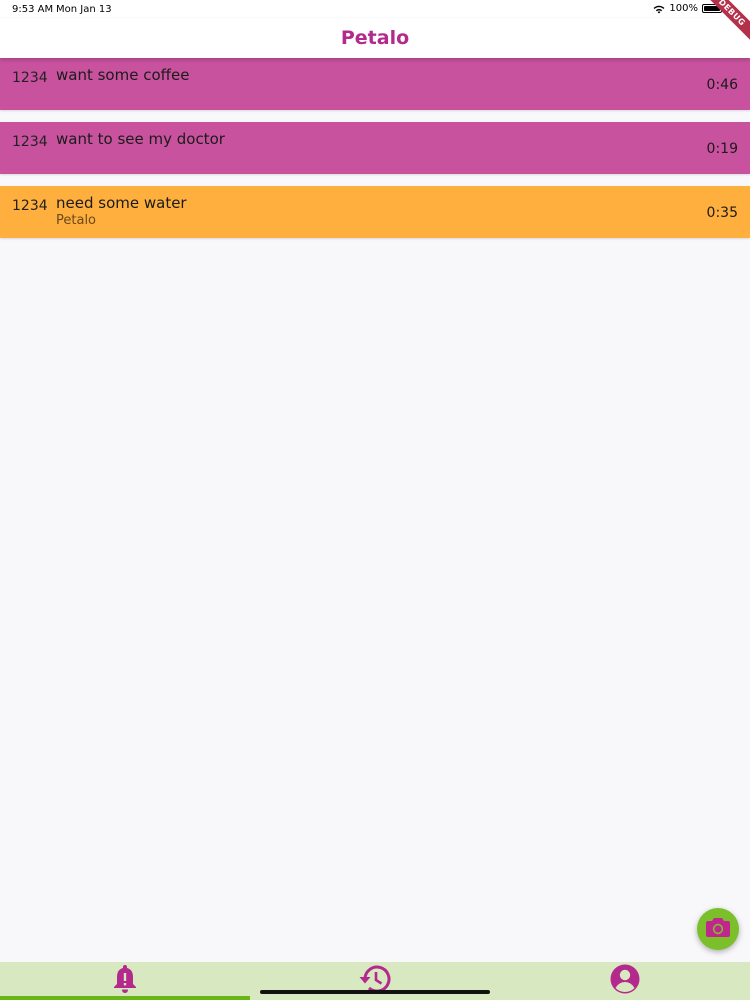 The height and width of the screenshot is (1000, 750). I want to click on request-message: want some coffee, so click(123, 75).